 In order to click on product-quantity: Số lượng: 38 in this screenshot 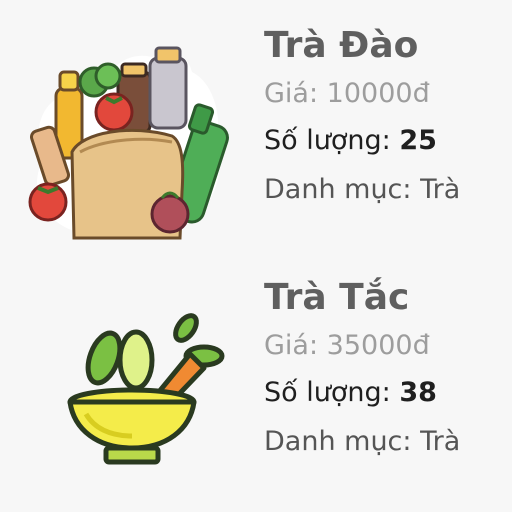, I will do `click(387, 392)`.